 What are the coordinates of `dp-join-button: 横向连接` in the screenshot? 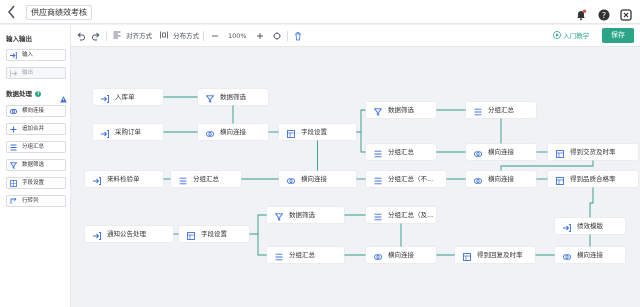 It's located at (36, 111).